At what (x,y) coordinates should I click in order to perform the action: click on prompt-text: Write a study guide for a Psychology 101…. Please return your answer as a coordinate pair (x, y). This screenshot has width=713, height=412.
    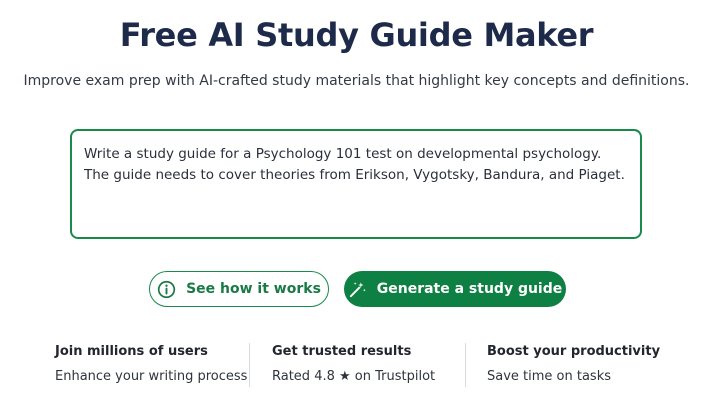
    Looking at the image, I should click on (354, 164).